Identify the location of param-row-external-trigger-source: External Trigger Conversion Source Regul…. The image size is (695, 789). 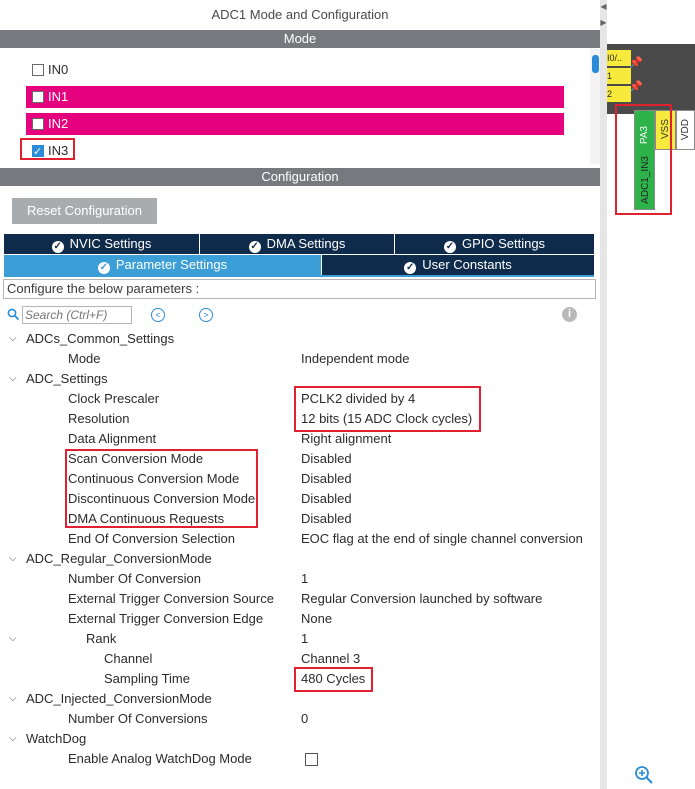
(300, 599).